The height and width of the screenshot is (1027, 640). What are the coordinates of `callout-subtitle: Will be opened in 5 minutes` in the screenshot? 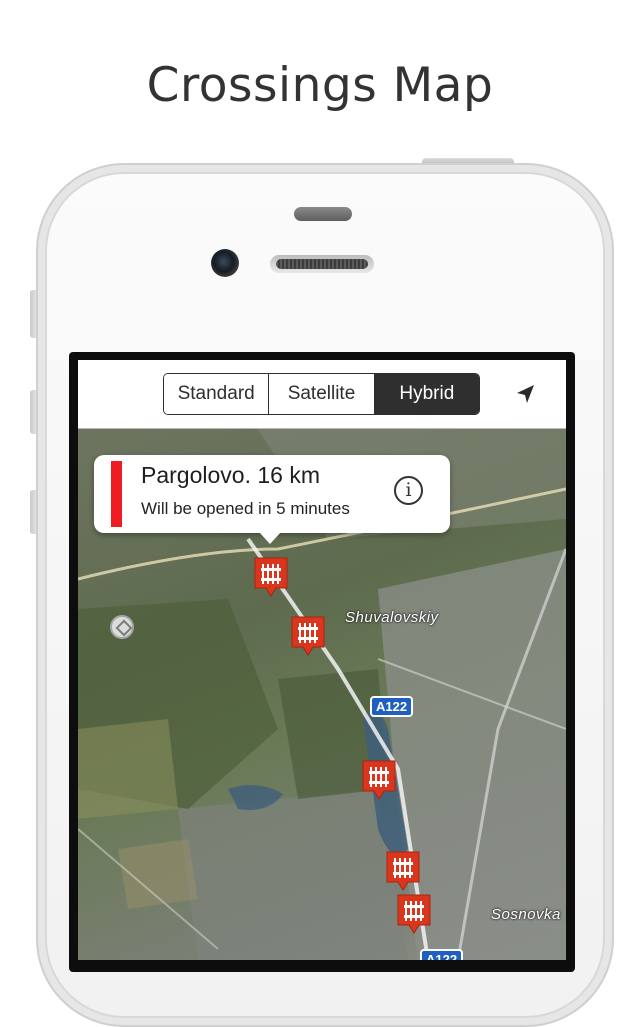 It's located at (245, 508).